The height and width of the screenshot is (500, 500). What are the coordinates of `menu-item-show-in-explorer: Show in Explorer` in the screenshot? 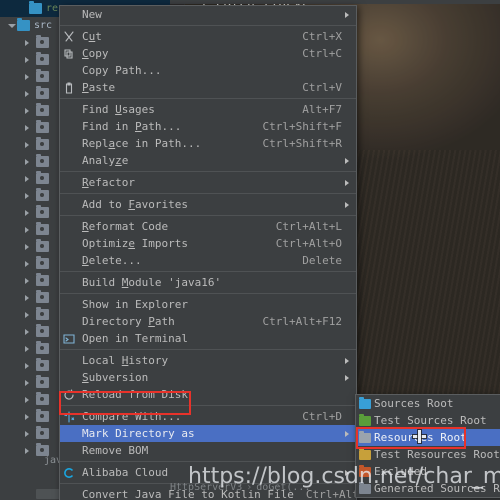 It's located at (208, 304).